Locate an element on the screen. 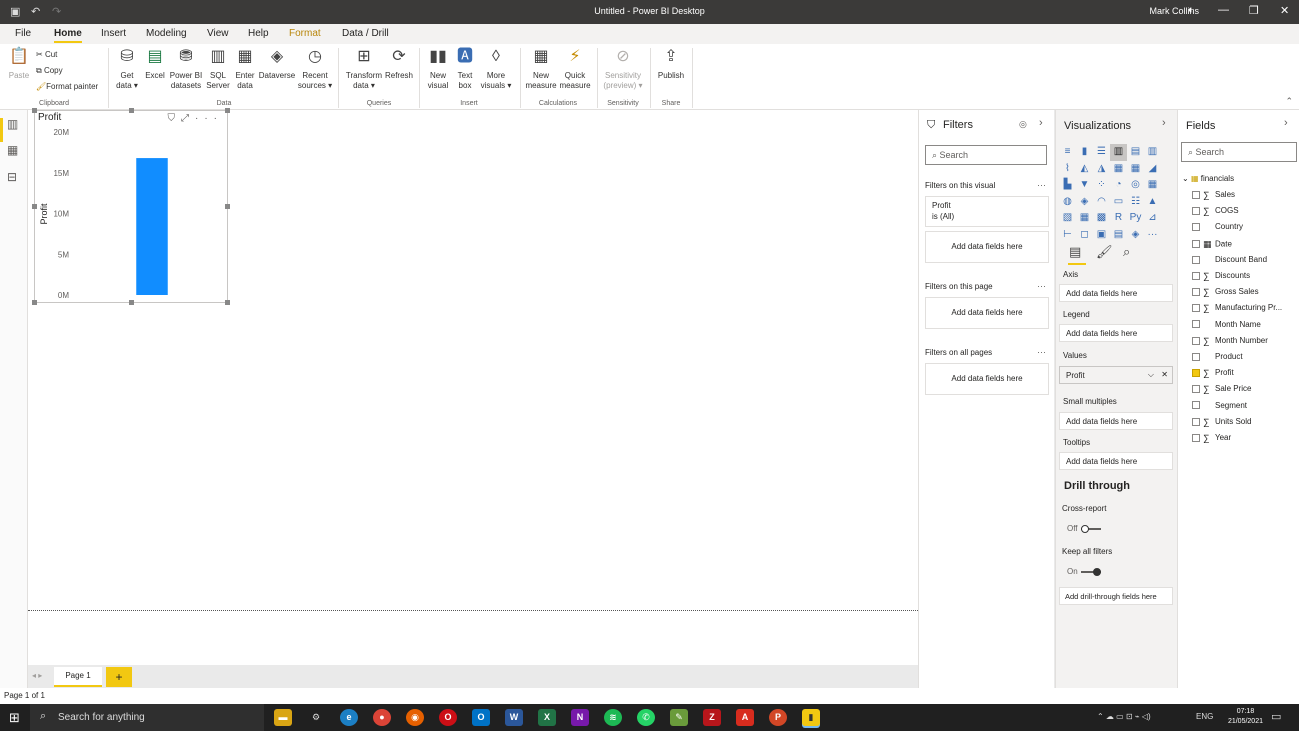 The width and height of the screenshot is (1299, 731). chevron-down-icon: ⌵ is located at coordinates (1151, 375).